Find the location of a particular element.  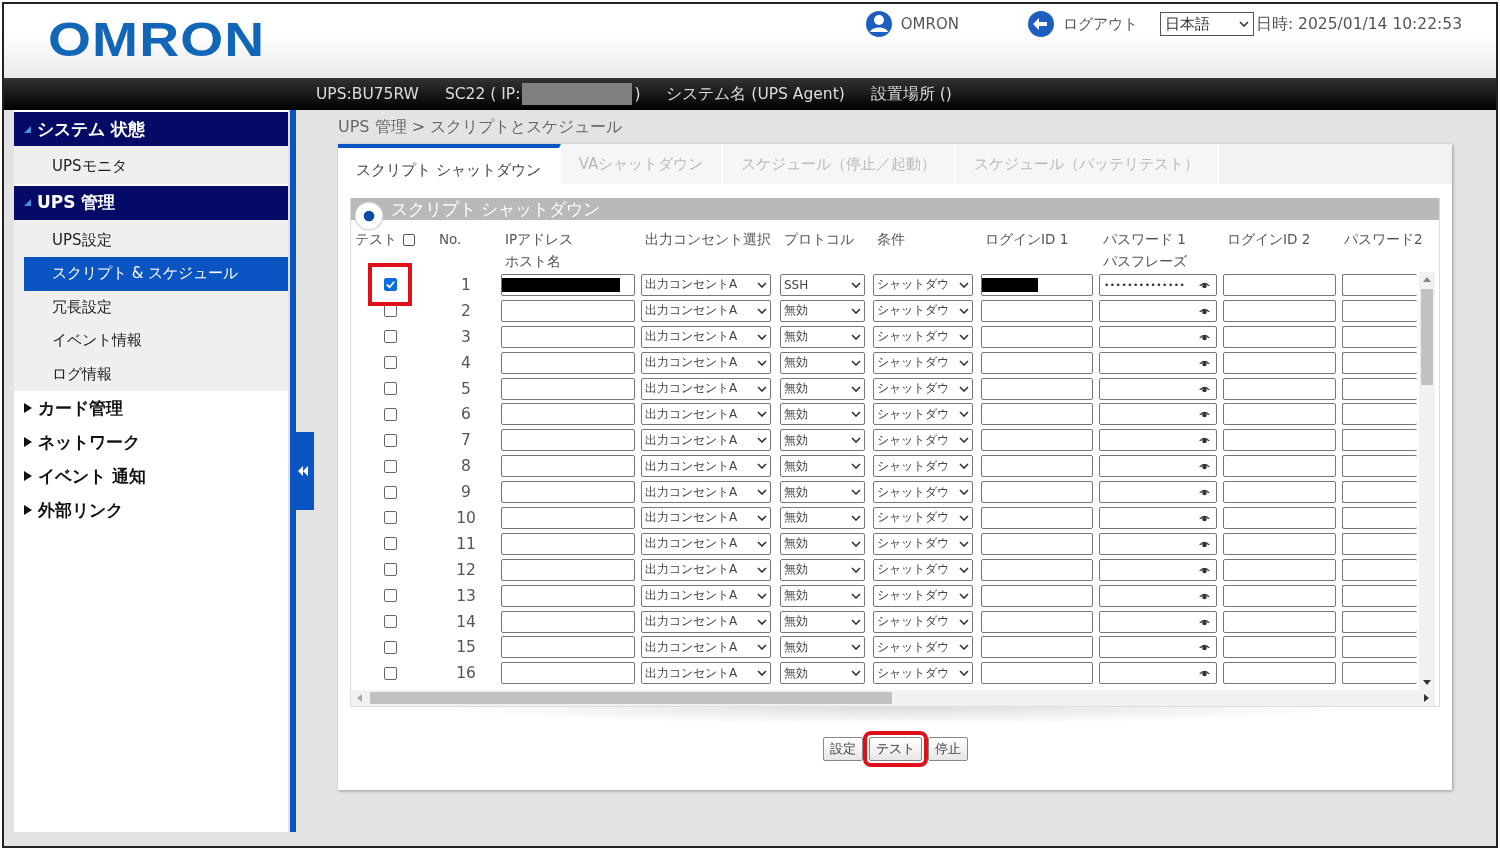

column-header: IPアドレス is located at coordinates (540, 239).